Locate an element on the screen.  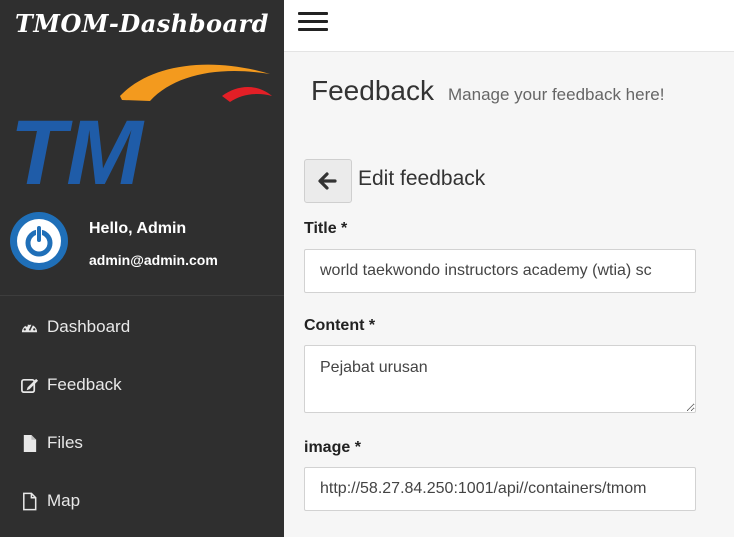
menu-toggle-icon is located at coordinates (313, 22).